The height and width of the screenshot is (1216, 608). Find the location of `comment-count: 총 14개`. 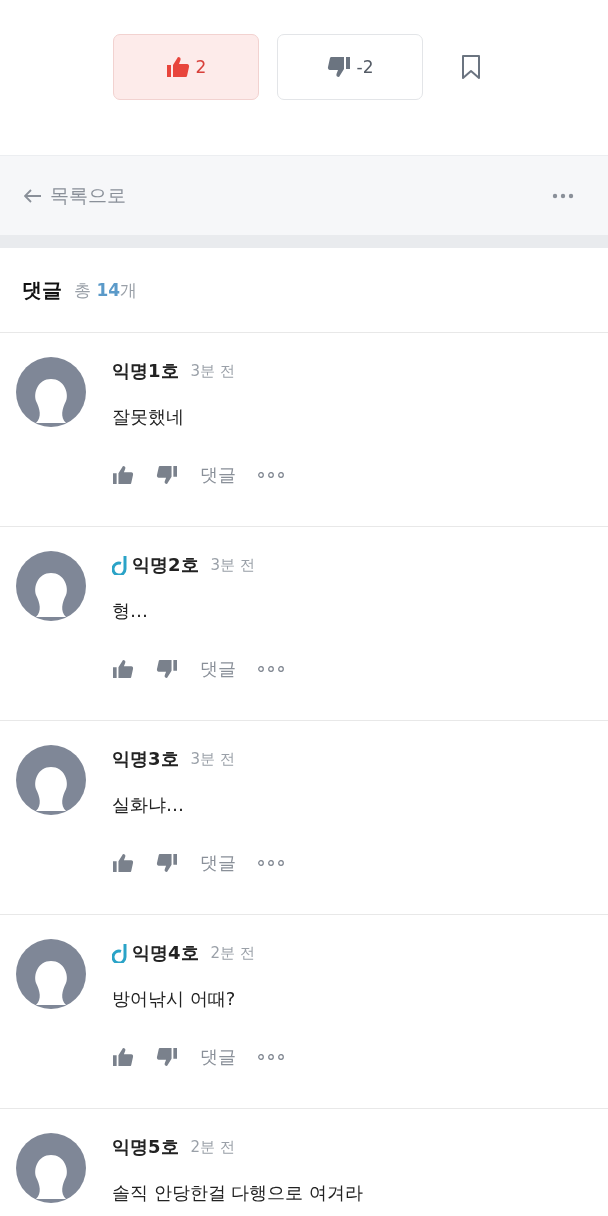

comment-count: 총 14개 is located at coordinates (106, 290).